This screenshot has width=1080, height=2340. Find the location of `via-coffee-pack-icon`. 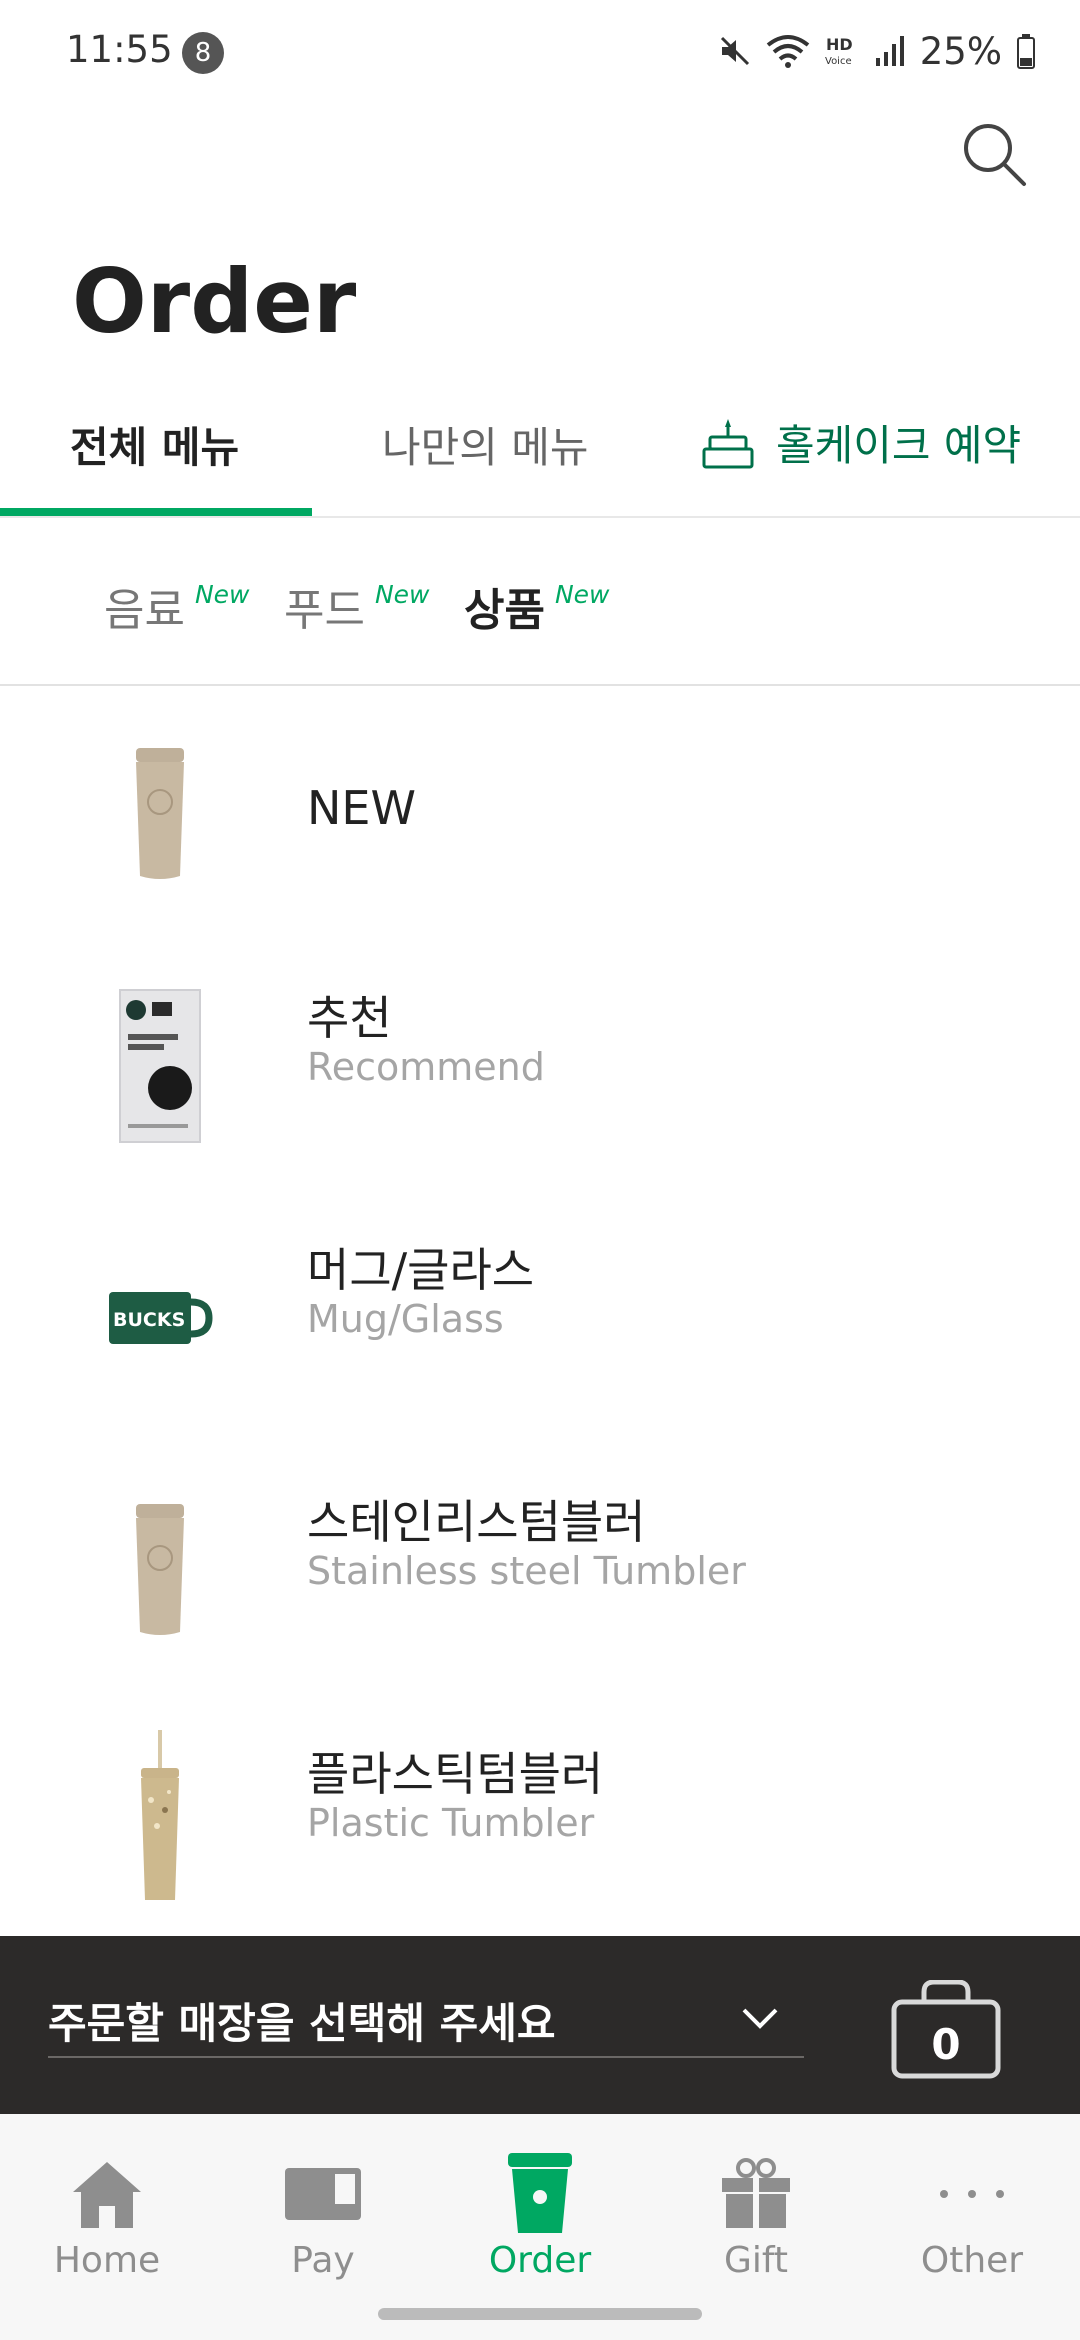

via-coffee-pack-icon is located at coordinates (160, 1066).